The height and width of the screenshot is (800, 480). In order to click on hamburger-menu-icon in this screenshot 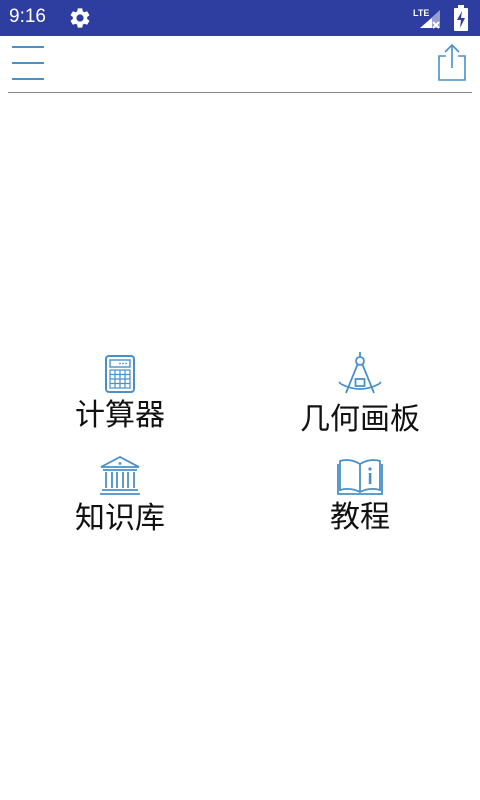, I will do `click(28, 61)`.